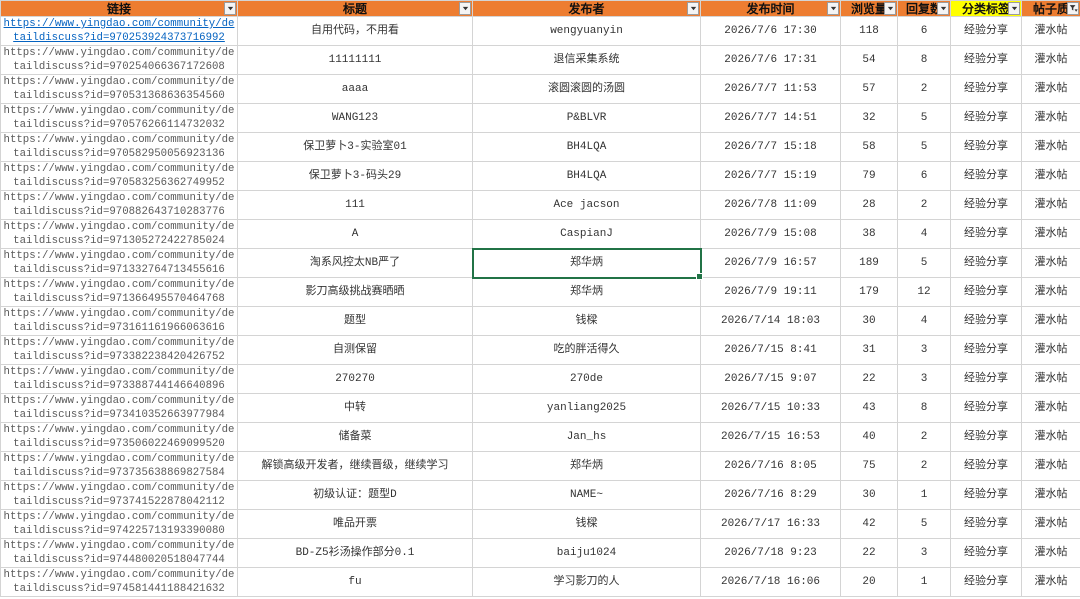  Describe the element at coordinates (770, 321) in the screenshot. I see `time-cell: 2026/7/14 18:03` at that location.